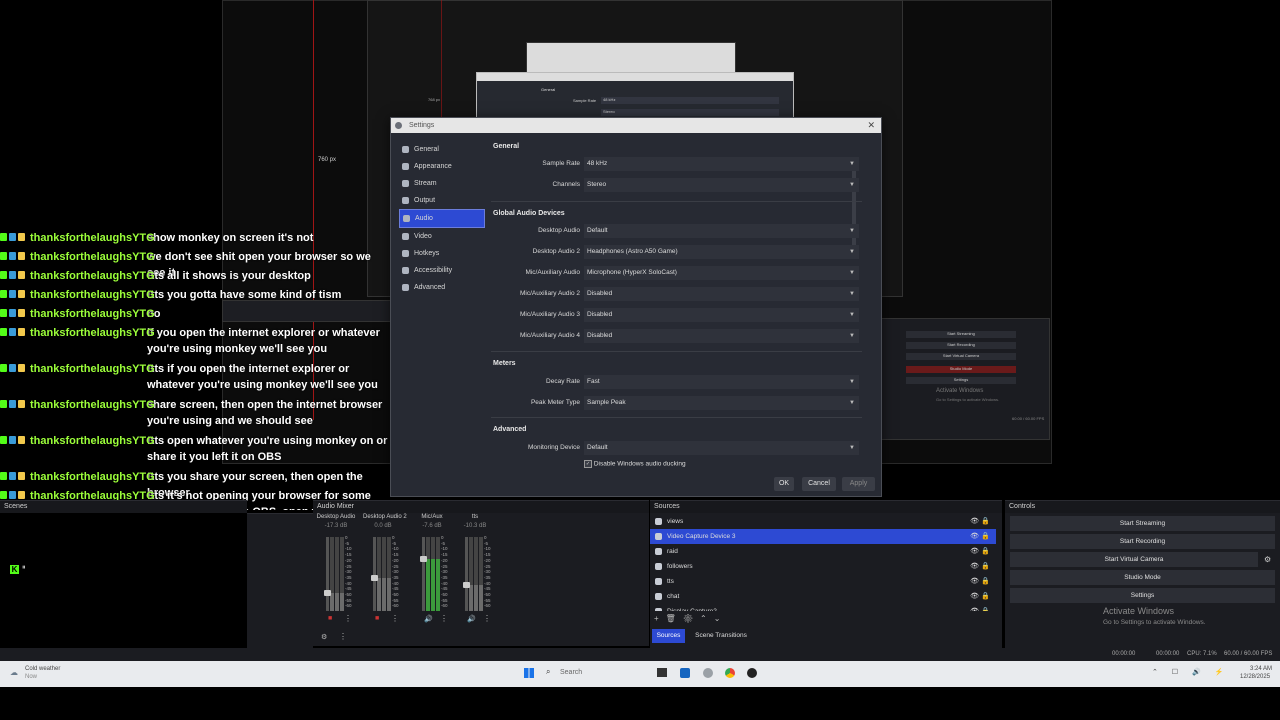  What do you see at coordinates (721, 185) in the screenshot?
I see `channels-select: Stereo ▼` at bounding box center [721, 185].